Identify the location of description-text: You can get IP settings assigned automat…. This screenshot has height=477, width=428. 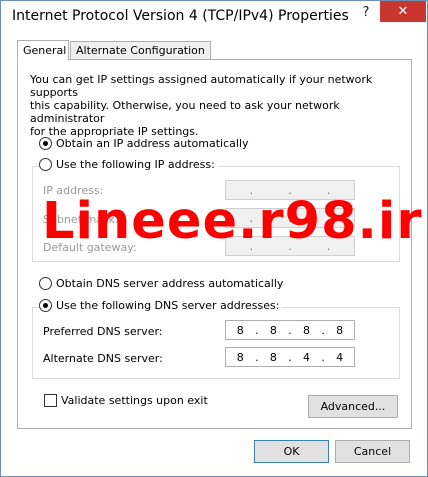
(201, 105).